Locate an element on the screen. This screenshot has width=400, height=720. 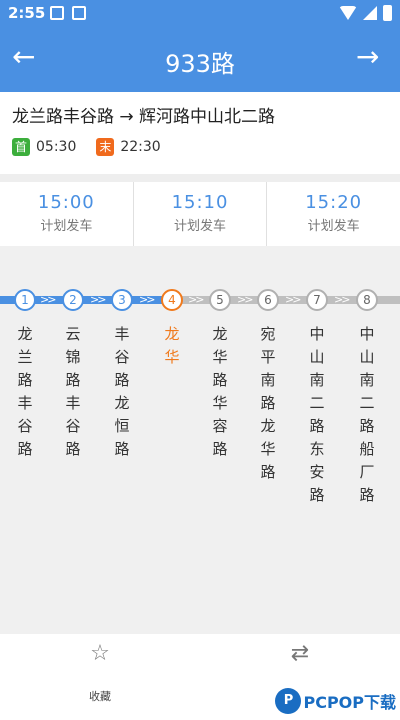
battery-icon is located at coordinates (387, 13).